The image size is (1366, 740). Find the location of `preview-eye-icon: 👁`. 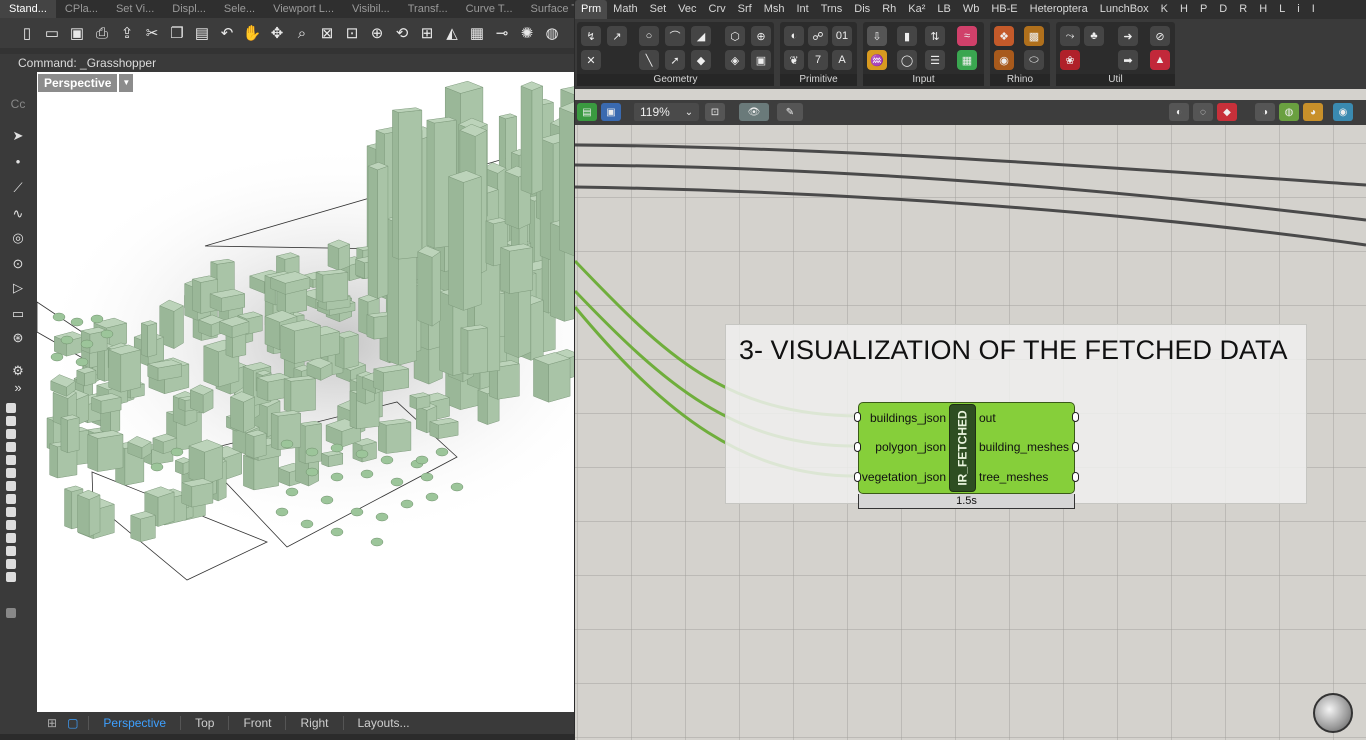

preview-eye-icon: 👁 is located at coordinates (754, 112).